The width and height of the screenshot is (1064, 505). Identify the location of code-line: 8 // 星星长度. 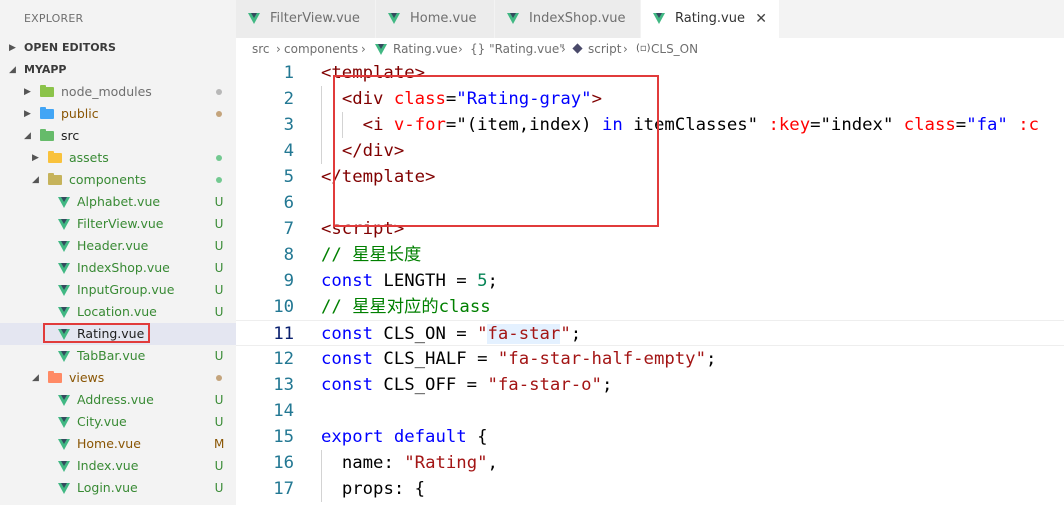
(650, 255).